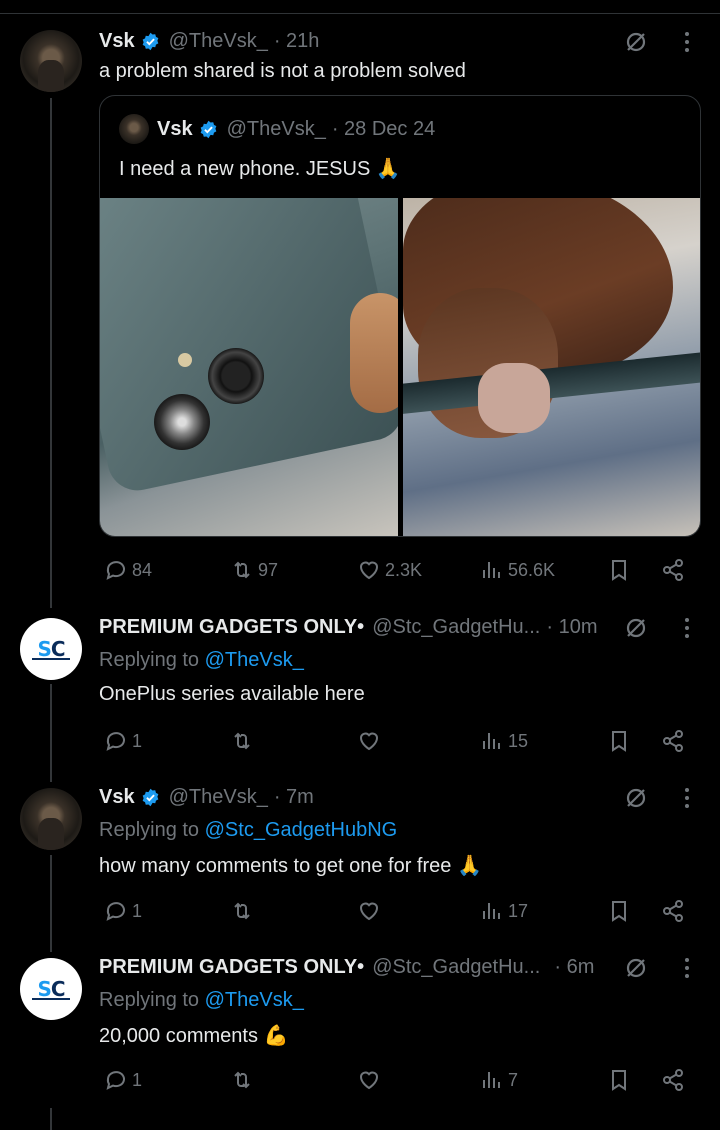  I want to click on post-text: 20,000 comments 💪, so click(194, 1036).